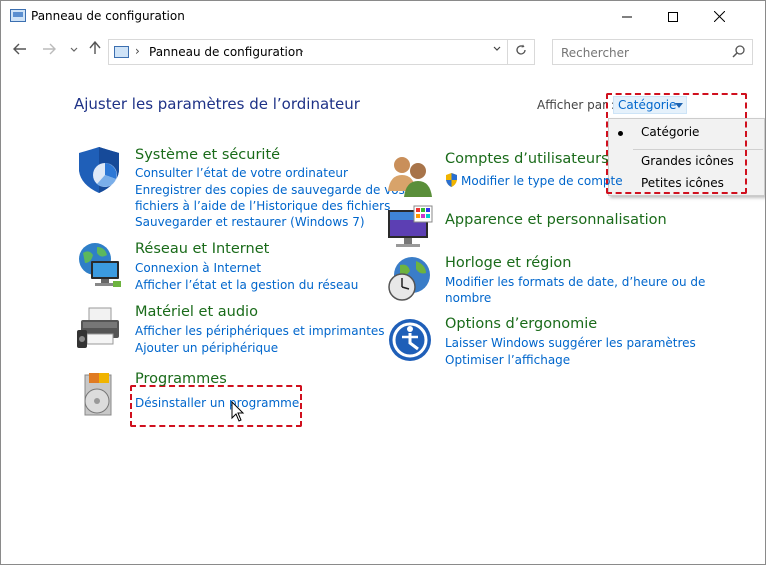 This screenshot has width=766, height=565. What do you see at coordinates (576, 105) in the screenshot?
I see `view-by-label: Afficher par :` at bounding box center [576, 105].